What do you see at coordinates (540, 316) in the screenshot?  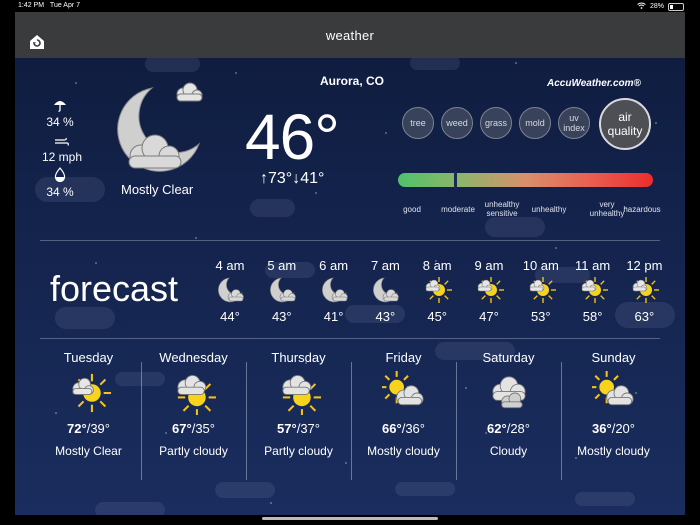 I see `hour-temp: 53°` at bounding box center [540, 316].